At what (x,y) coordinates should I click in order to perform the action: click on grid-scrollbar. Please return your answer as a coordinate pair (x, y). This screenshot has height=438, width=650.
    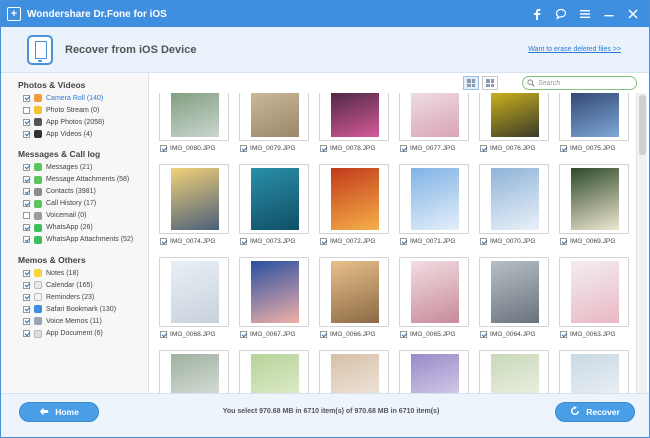
    Looking at the image, I should click on (641, 243).